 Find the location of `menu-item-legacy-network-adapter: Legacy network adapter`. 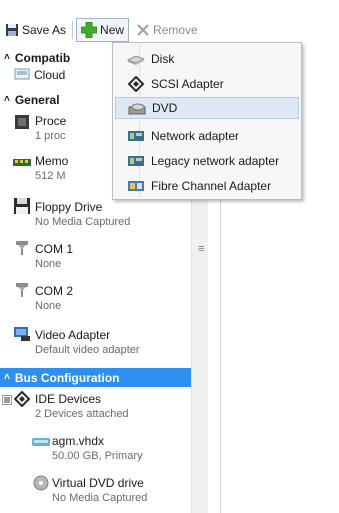

menu-item-legacy-network-adapter: Legacy network adapter is located at coordinates (207, 161).